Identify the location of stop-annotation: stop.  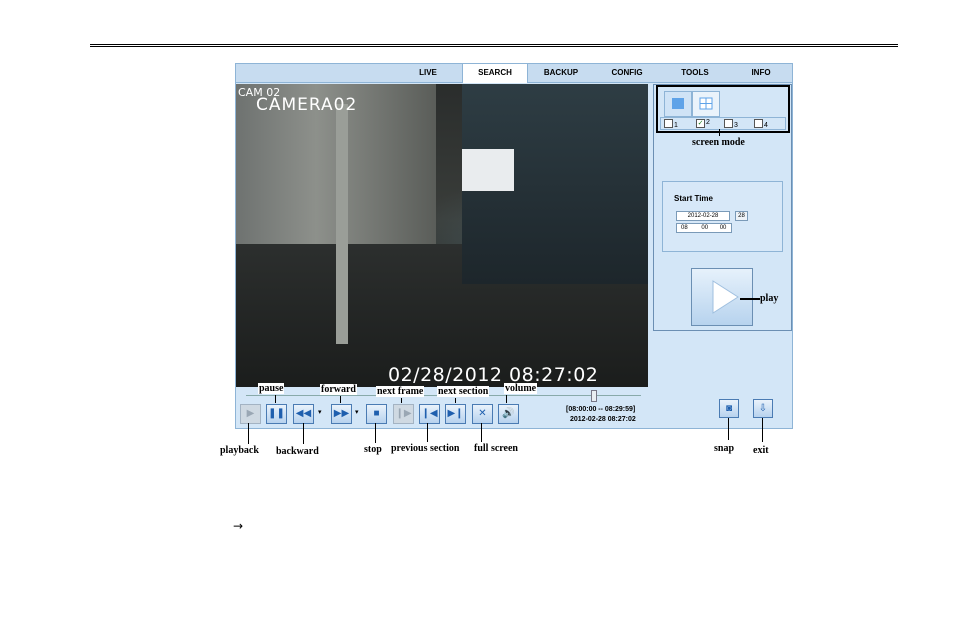
(373, 449).